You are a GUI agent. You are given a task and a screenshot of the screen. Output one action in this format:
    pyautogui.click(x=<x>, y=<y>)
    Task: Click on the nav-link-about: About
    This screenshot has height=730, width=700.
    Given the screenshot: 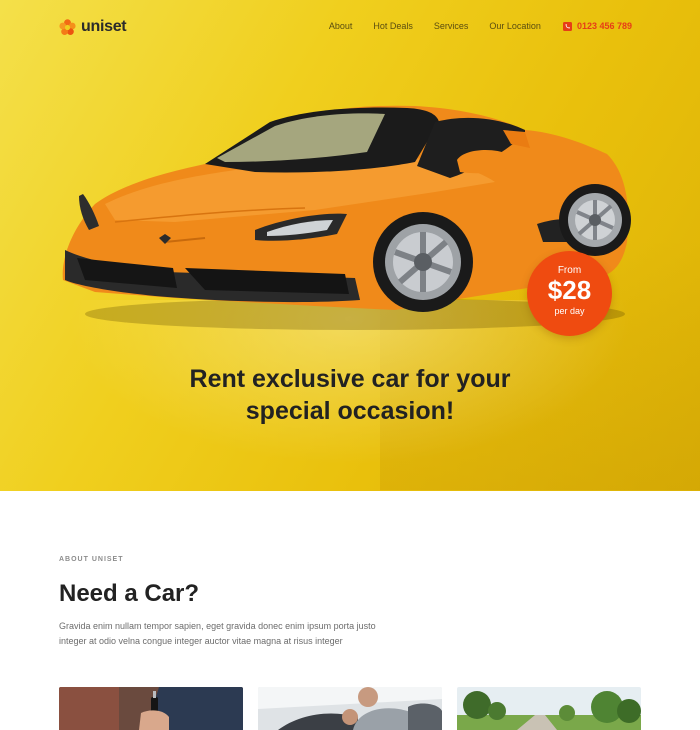 What is the action you would take?
    pyautogui.click(x=341, y=26)
    